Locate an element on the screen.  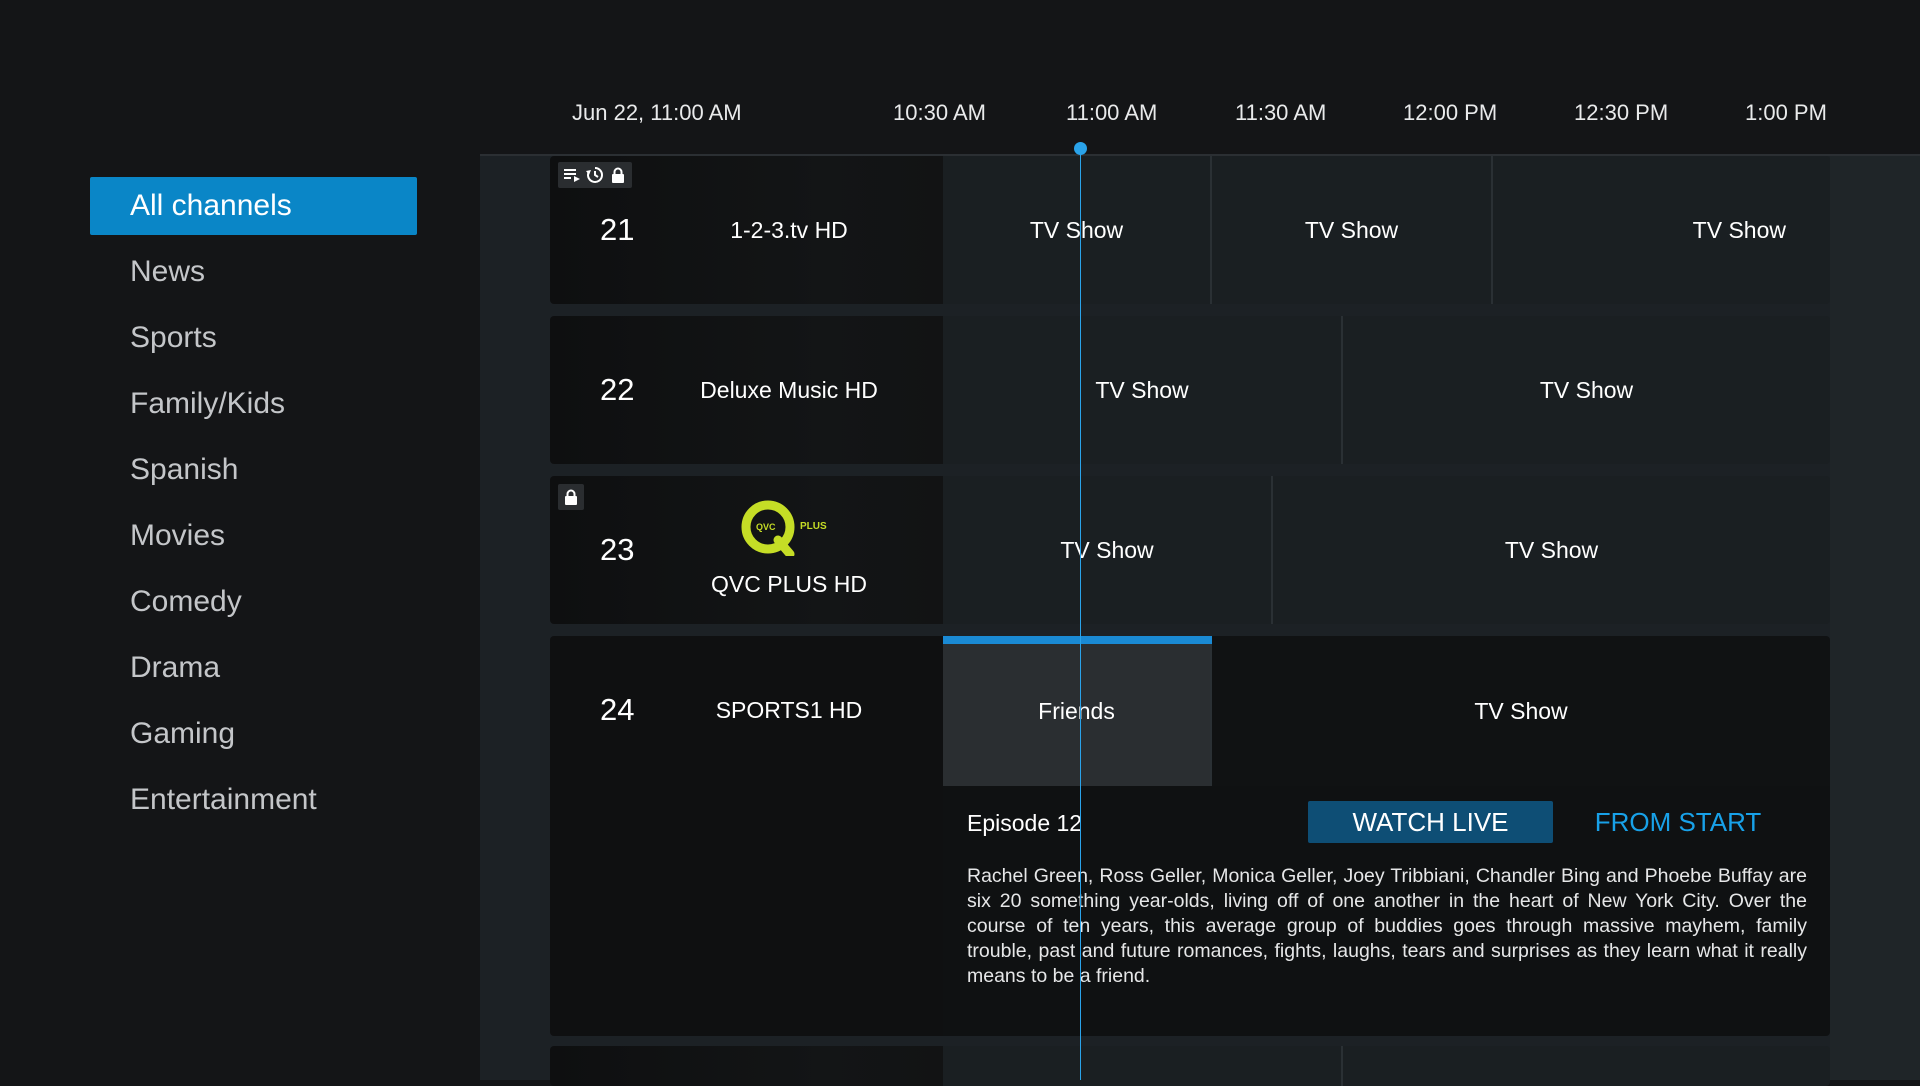
program-track is located at coordinates (1386, 1066).